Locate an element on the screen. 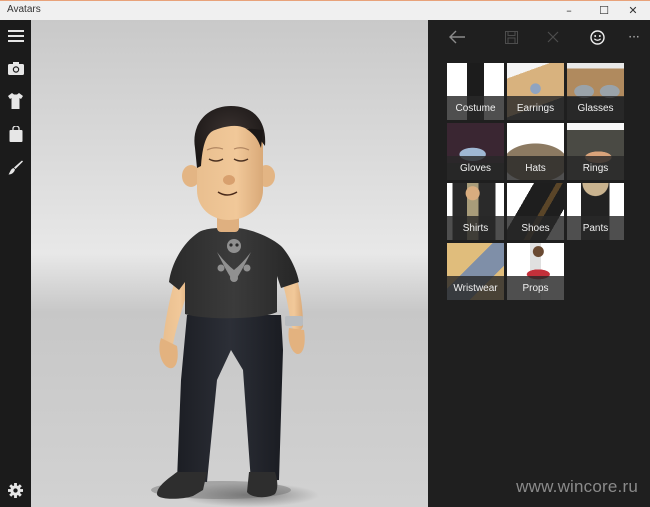  category-label: Glasses is located at coordinates (595, 108).